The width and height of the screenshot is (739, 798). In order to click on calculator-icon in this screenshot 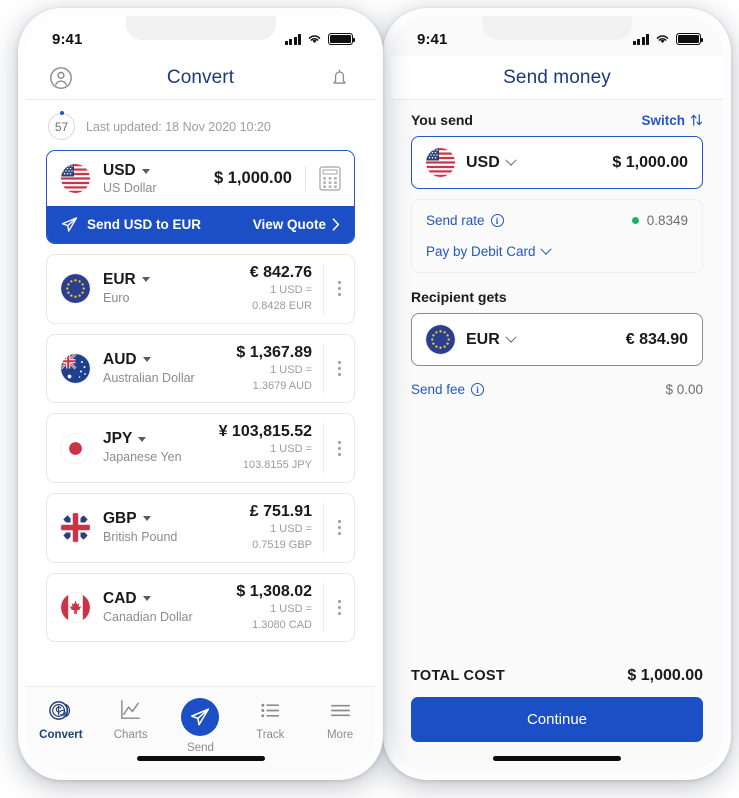, I will do `click(330, 178)`.